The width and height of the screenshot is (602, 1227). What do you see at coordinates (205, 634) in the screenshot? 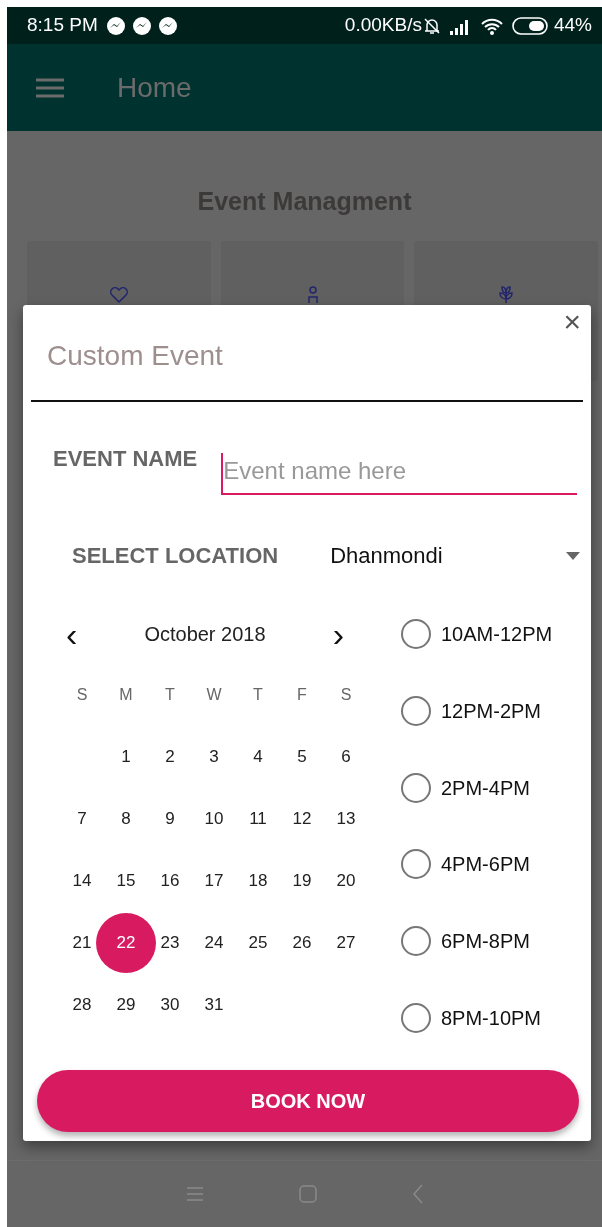
I see `month-title: October 2018` at bounding box center [205, 634].